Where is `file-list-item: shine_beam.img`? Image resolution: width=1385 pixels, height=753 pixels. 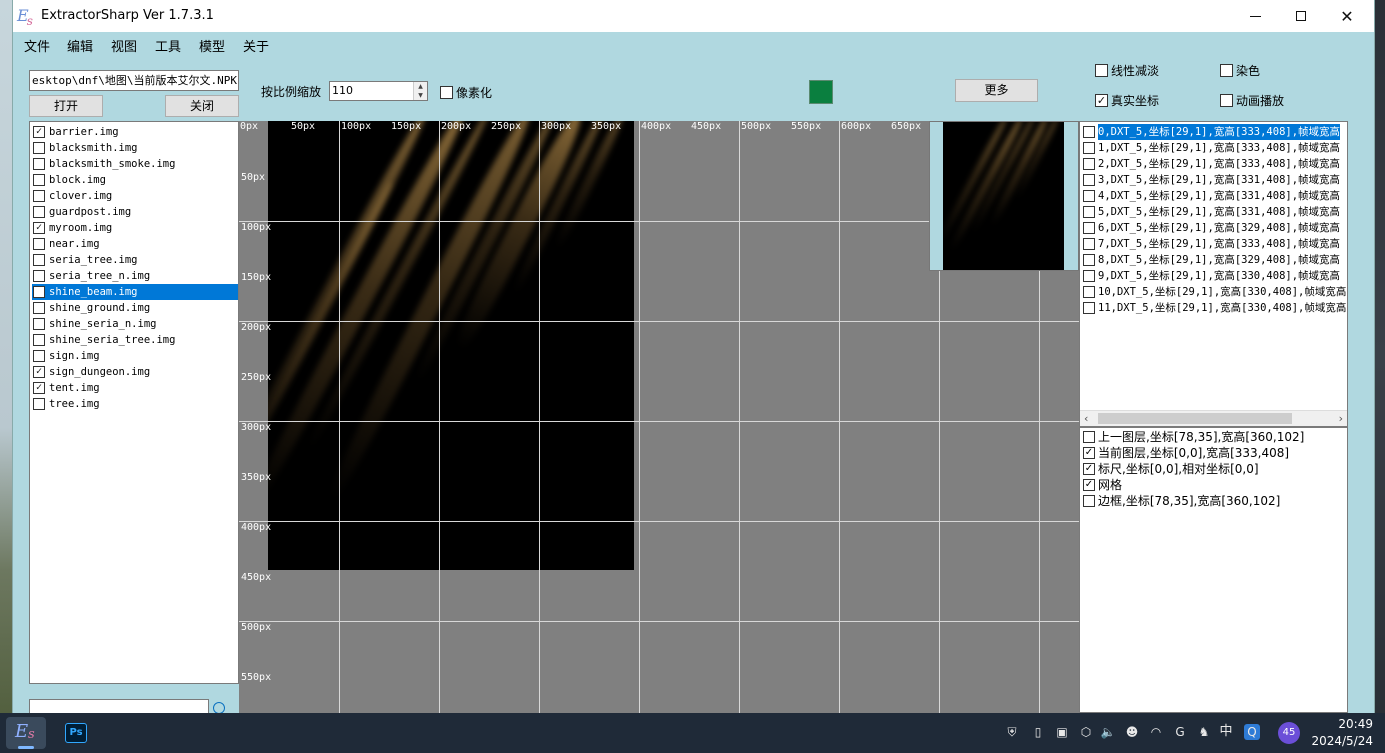
file-list-item: shine_beam.img is located at coordinates (135, 292).